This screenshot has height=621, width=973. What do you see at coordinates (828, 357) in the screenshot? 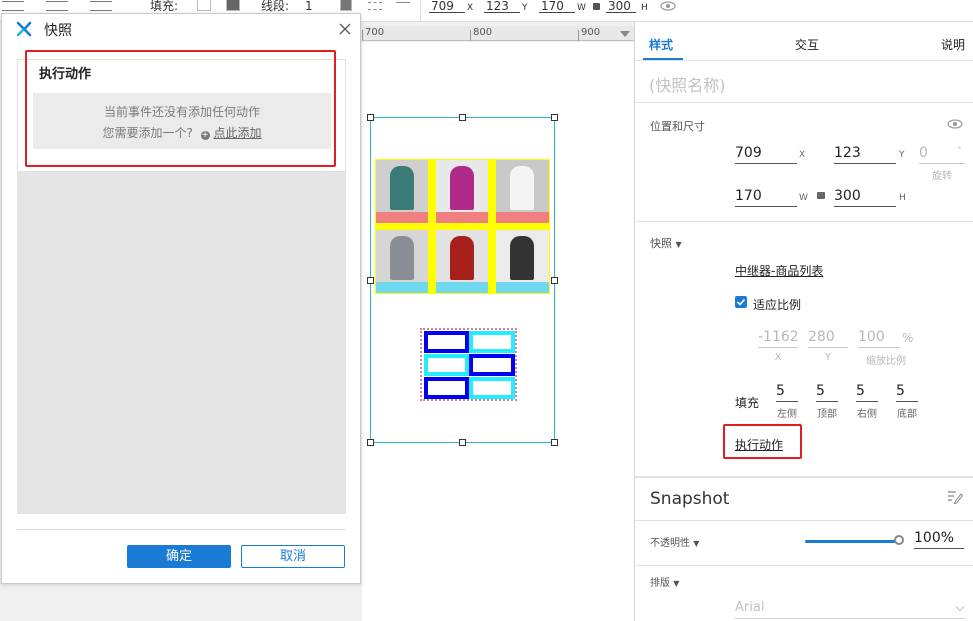
I see `offset-y-label: Y` at bounding box center [828, 357].